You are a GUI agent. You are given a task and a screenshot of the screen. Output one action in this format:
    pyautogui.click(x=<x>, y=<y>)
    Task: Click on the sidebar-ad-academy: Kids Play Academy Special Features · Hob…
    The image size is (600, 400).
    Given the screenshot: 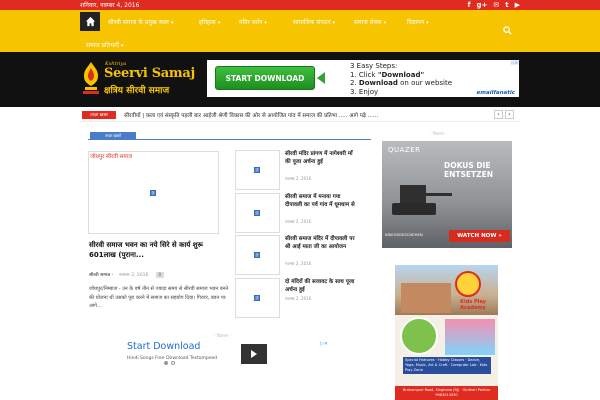 What is the action you would take?
    pyautogui.click(x=446, y=332)
    